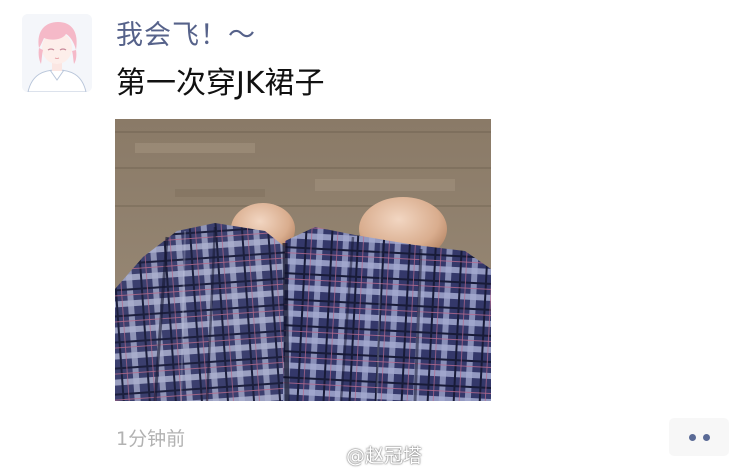 This screenshot has width=750, height=472. What do you see at coordinates (699, 437) in the screenshot?
I see `more-button` at bounding box center [699, 437].